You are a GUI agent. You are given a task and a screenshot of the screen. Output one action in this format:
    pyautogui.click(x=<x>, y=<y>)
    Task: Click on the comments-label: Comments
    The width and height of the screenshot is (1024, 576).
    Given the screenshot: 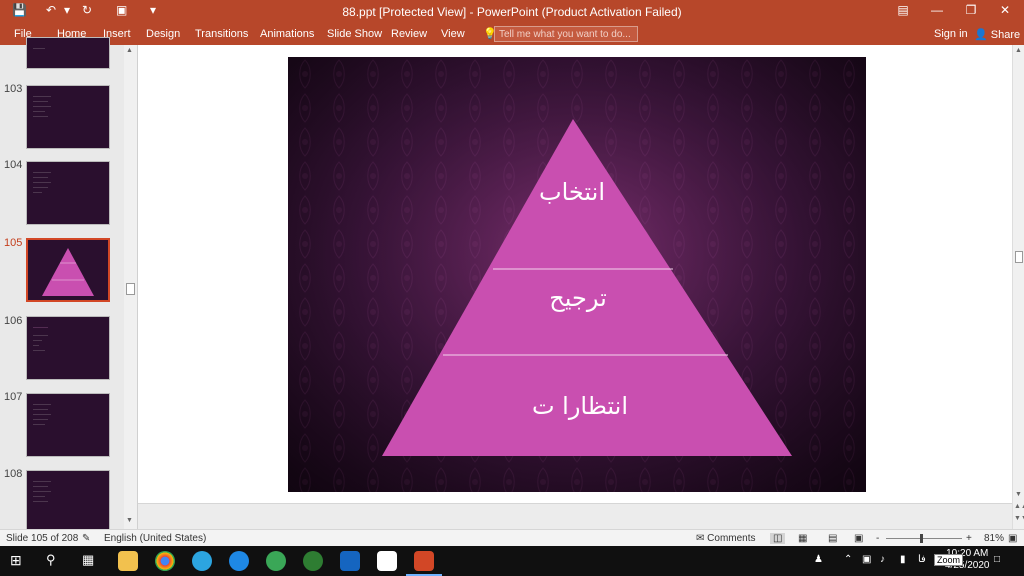 What is the action you would take?
    pyautogui.click(x=731, y=538)
    